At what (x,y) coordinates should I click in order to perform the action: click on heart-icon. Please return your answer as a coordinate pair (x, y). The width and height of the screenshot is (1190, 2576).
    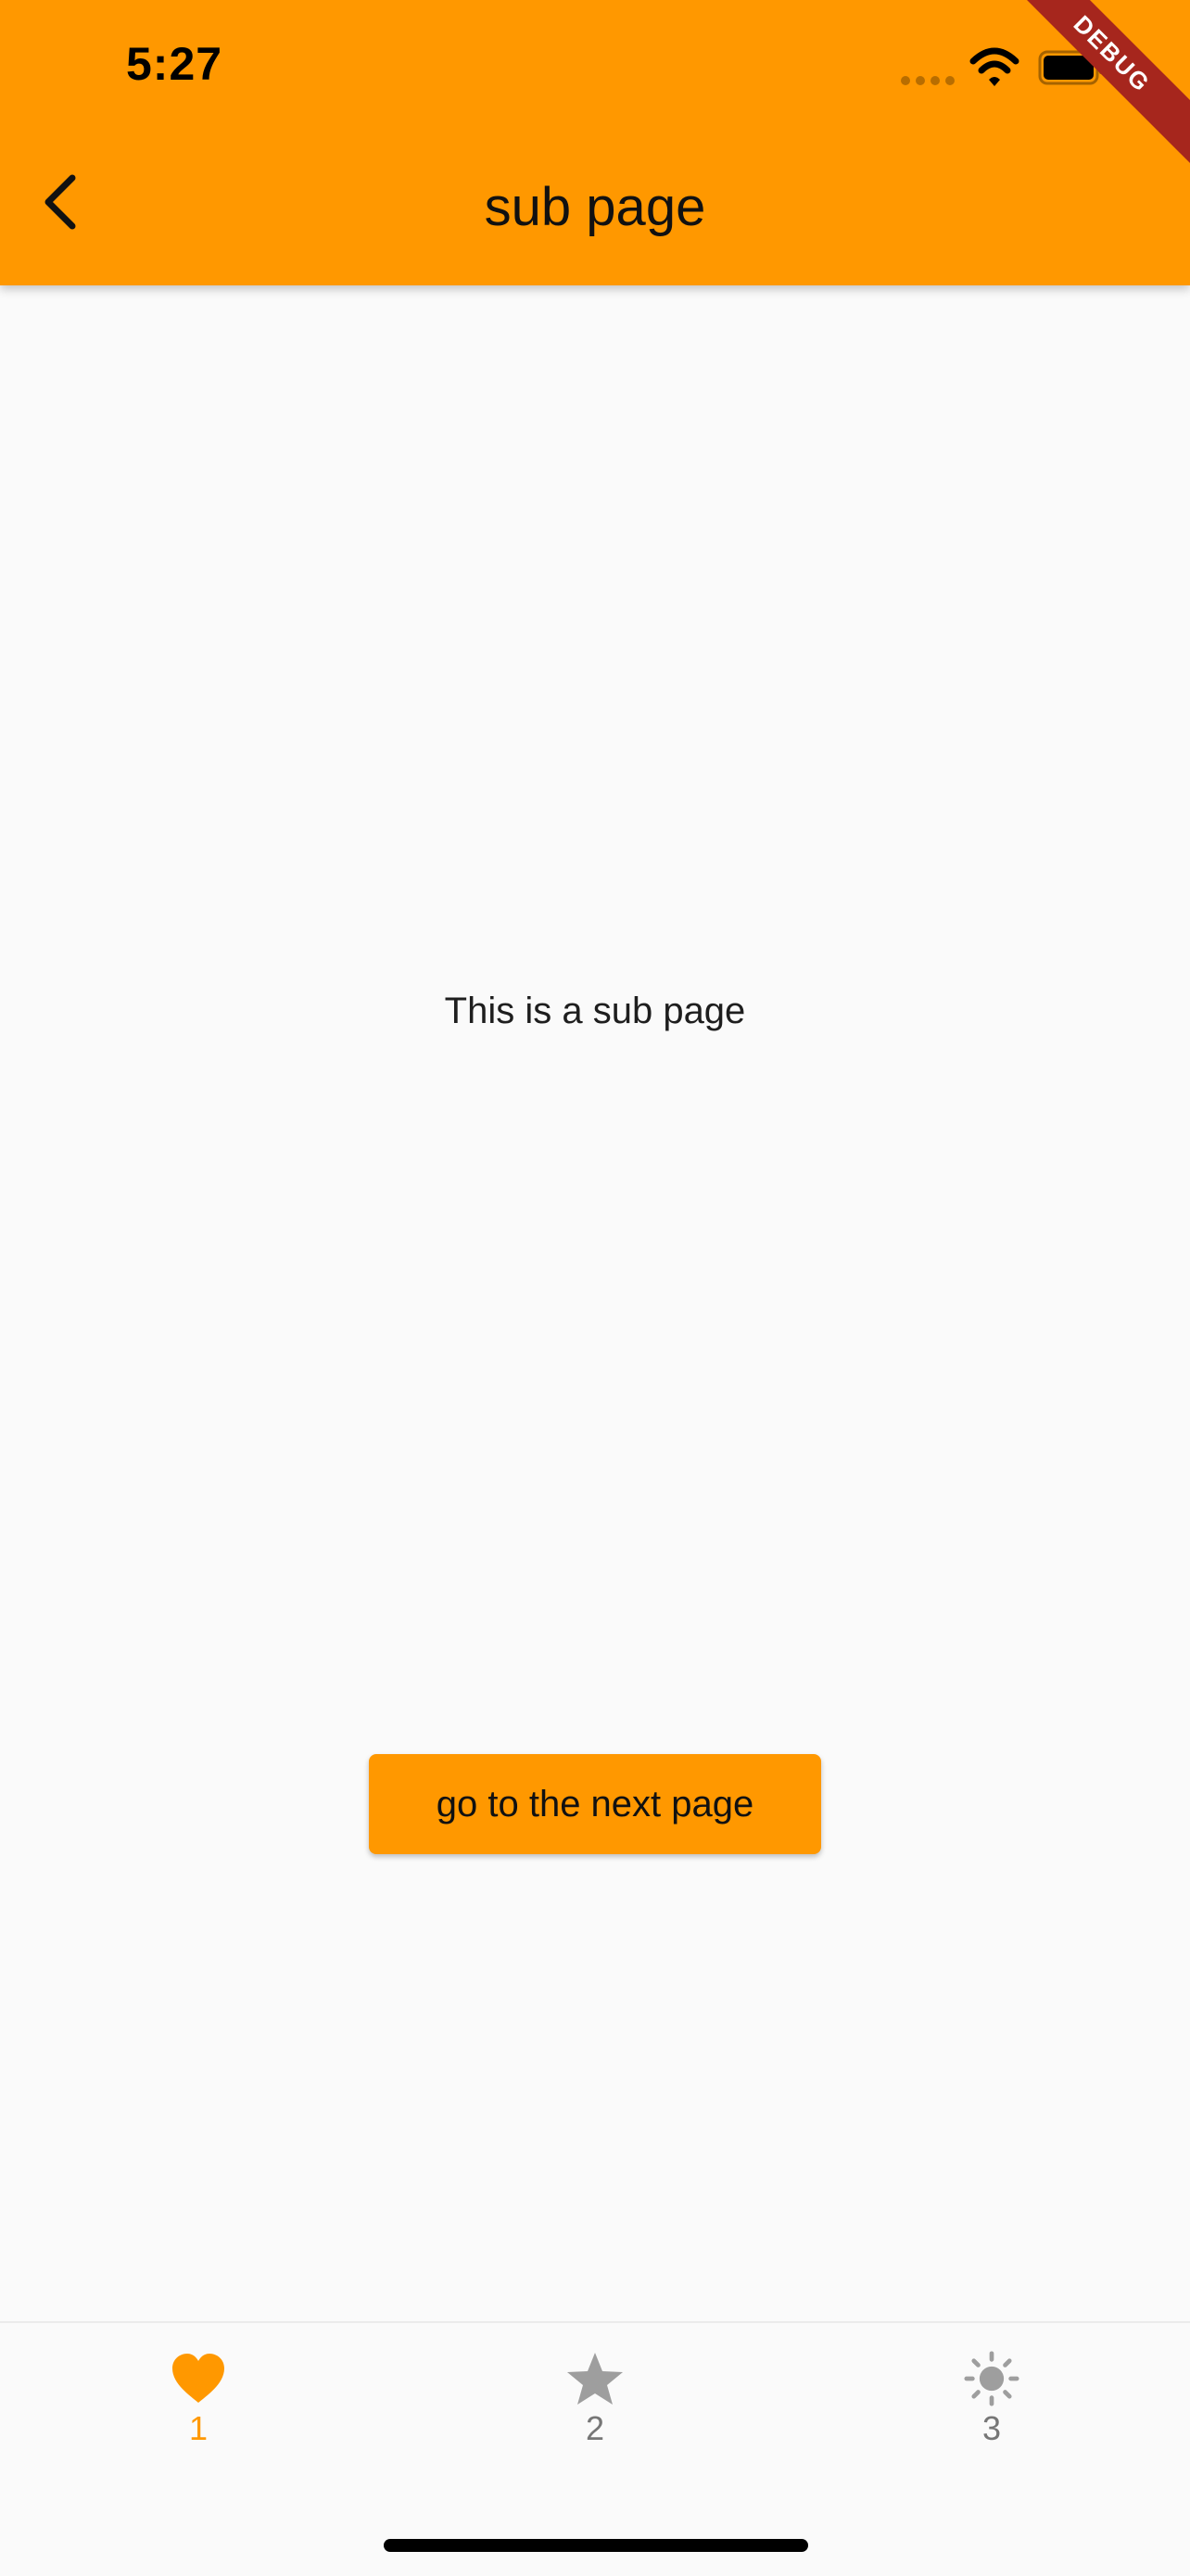
    Looking at the image, I should click on (198, 2378).